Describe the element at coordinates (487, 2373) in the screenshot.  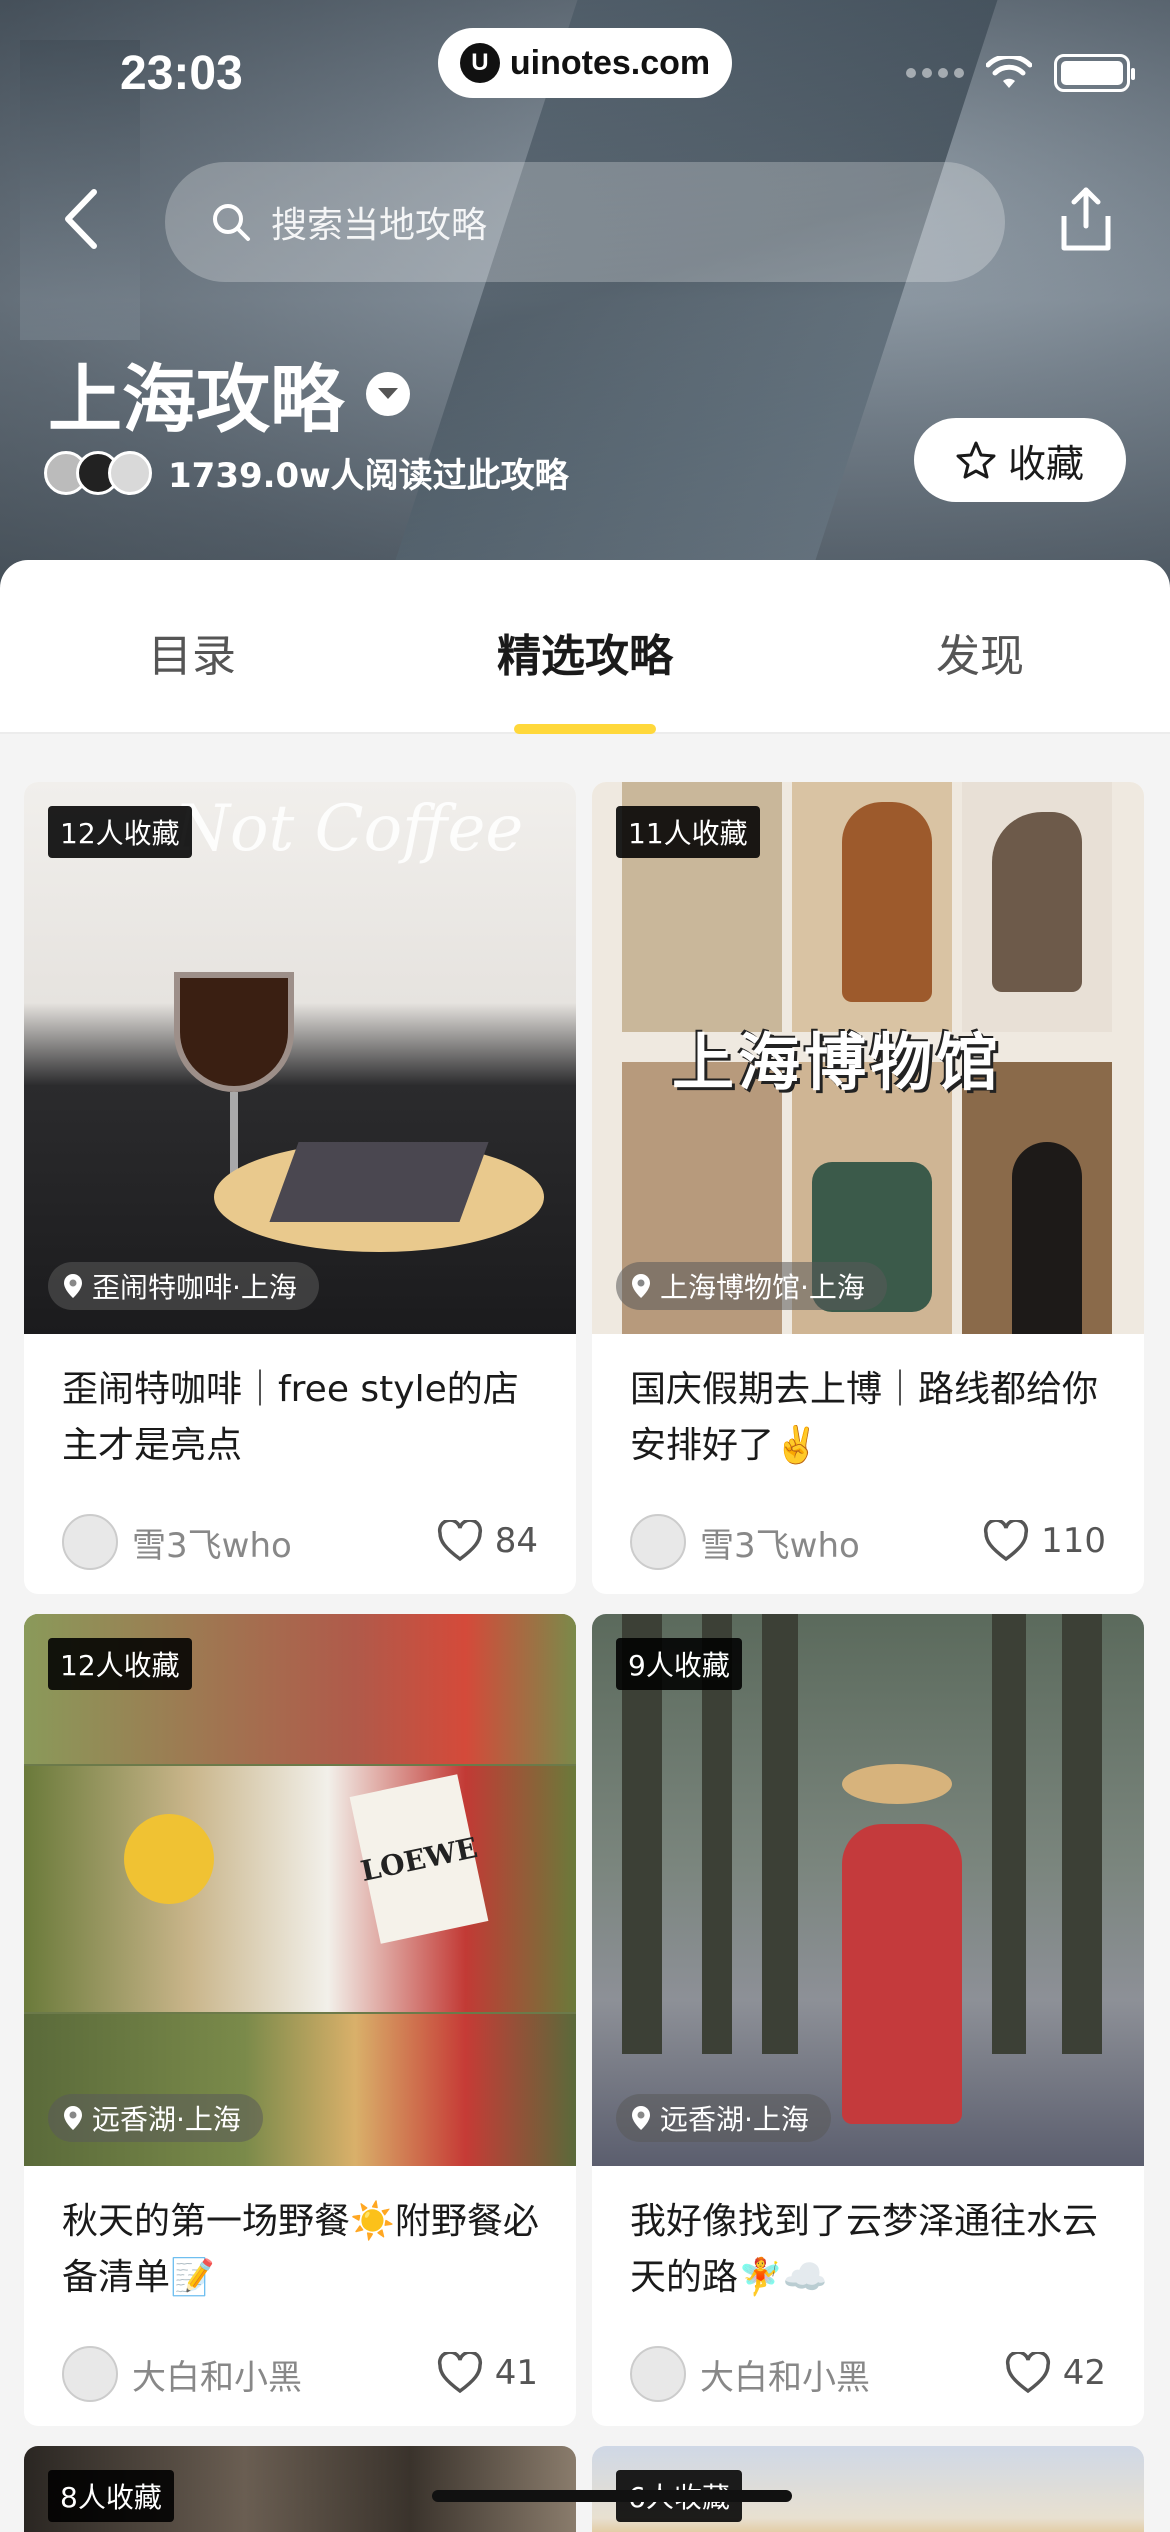
I see `like-button: 41` at that location.